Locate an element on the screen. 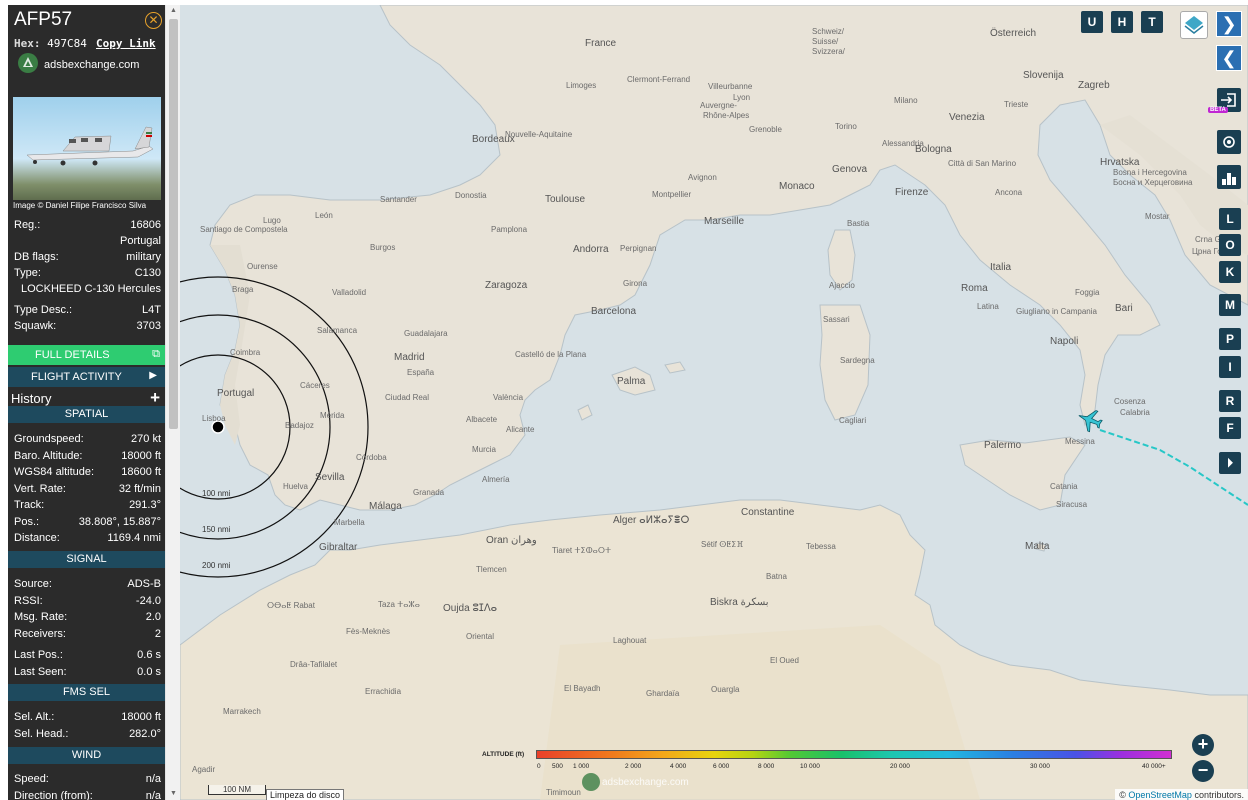 The height and width of the screenshot is (800, 1248). attribution-prefix: © is located at coordinates (1122, 795).